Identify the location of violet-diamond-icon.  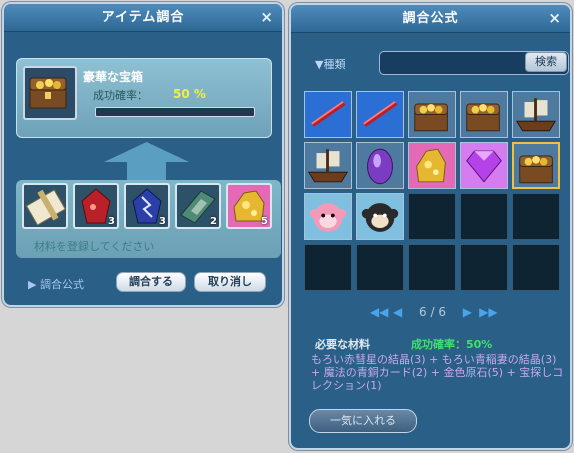
(484, 166).